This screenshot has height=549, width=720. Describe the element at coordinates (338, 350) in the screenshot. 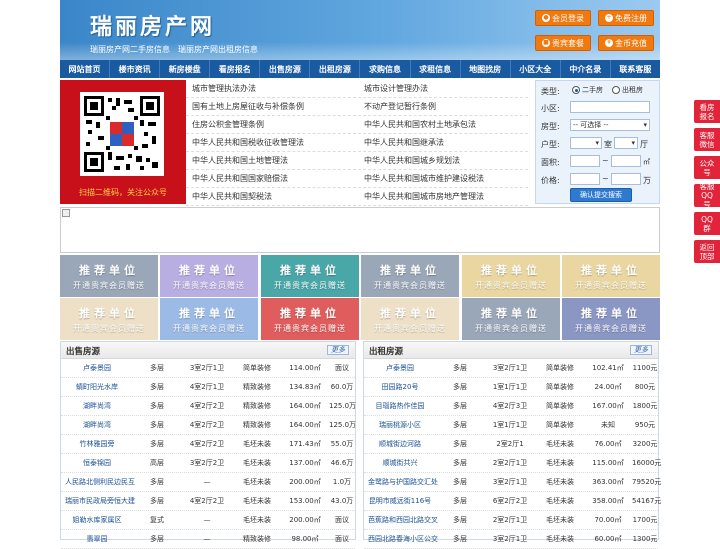

I see `sale-more-link: 更多` at that location.